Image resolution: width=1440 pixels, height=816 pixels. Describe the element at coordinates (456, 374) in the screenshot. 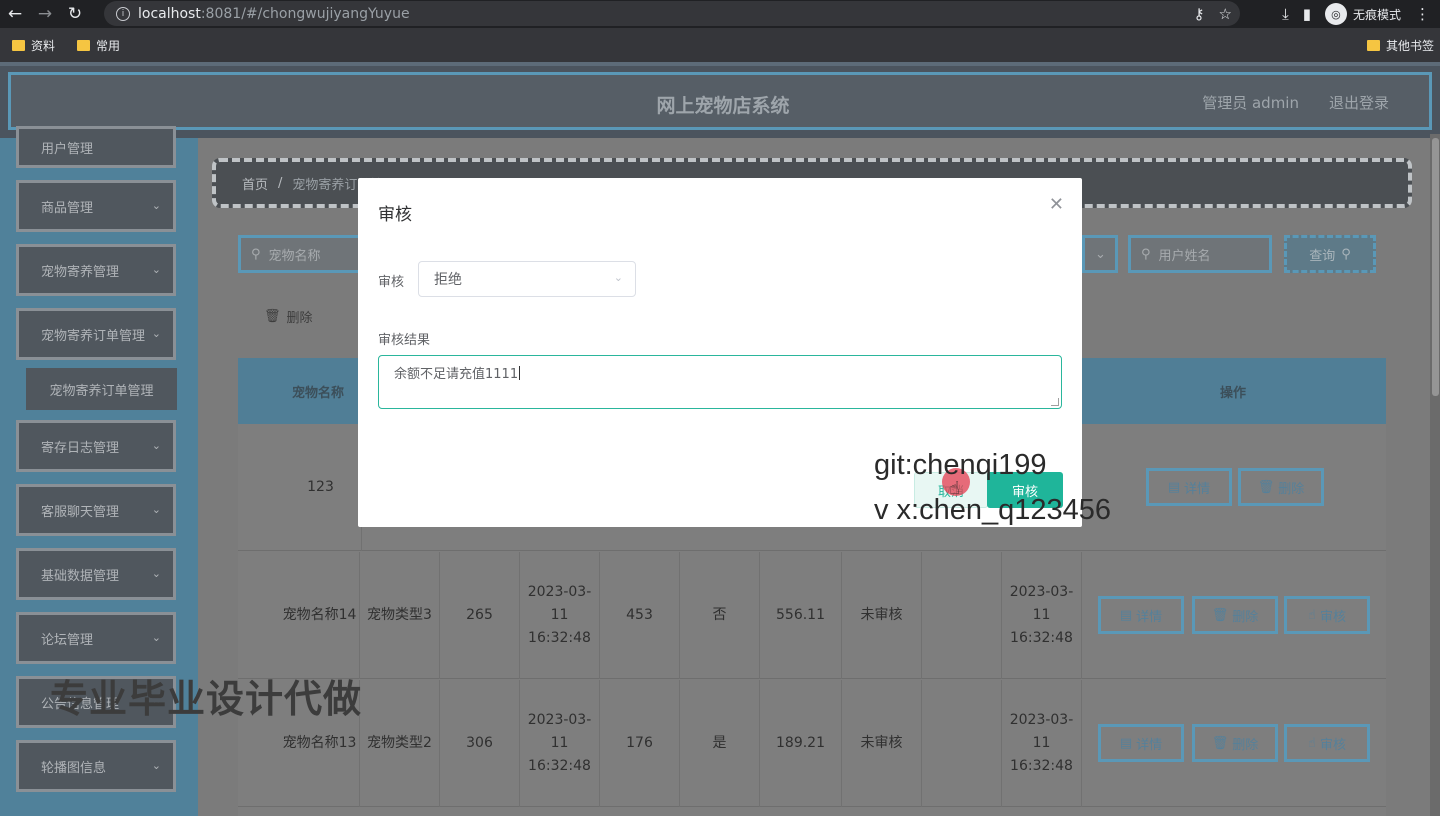

I see `result-text: 余额不足请充值1111` at that location.